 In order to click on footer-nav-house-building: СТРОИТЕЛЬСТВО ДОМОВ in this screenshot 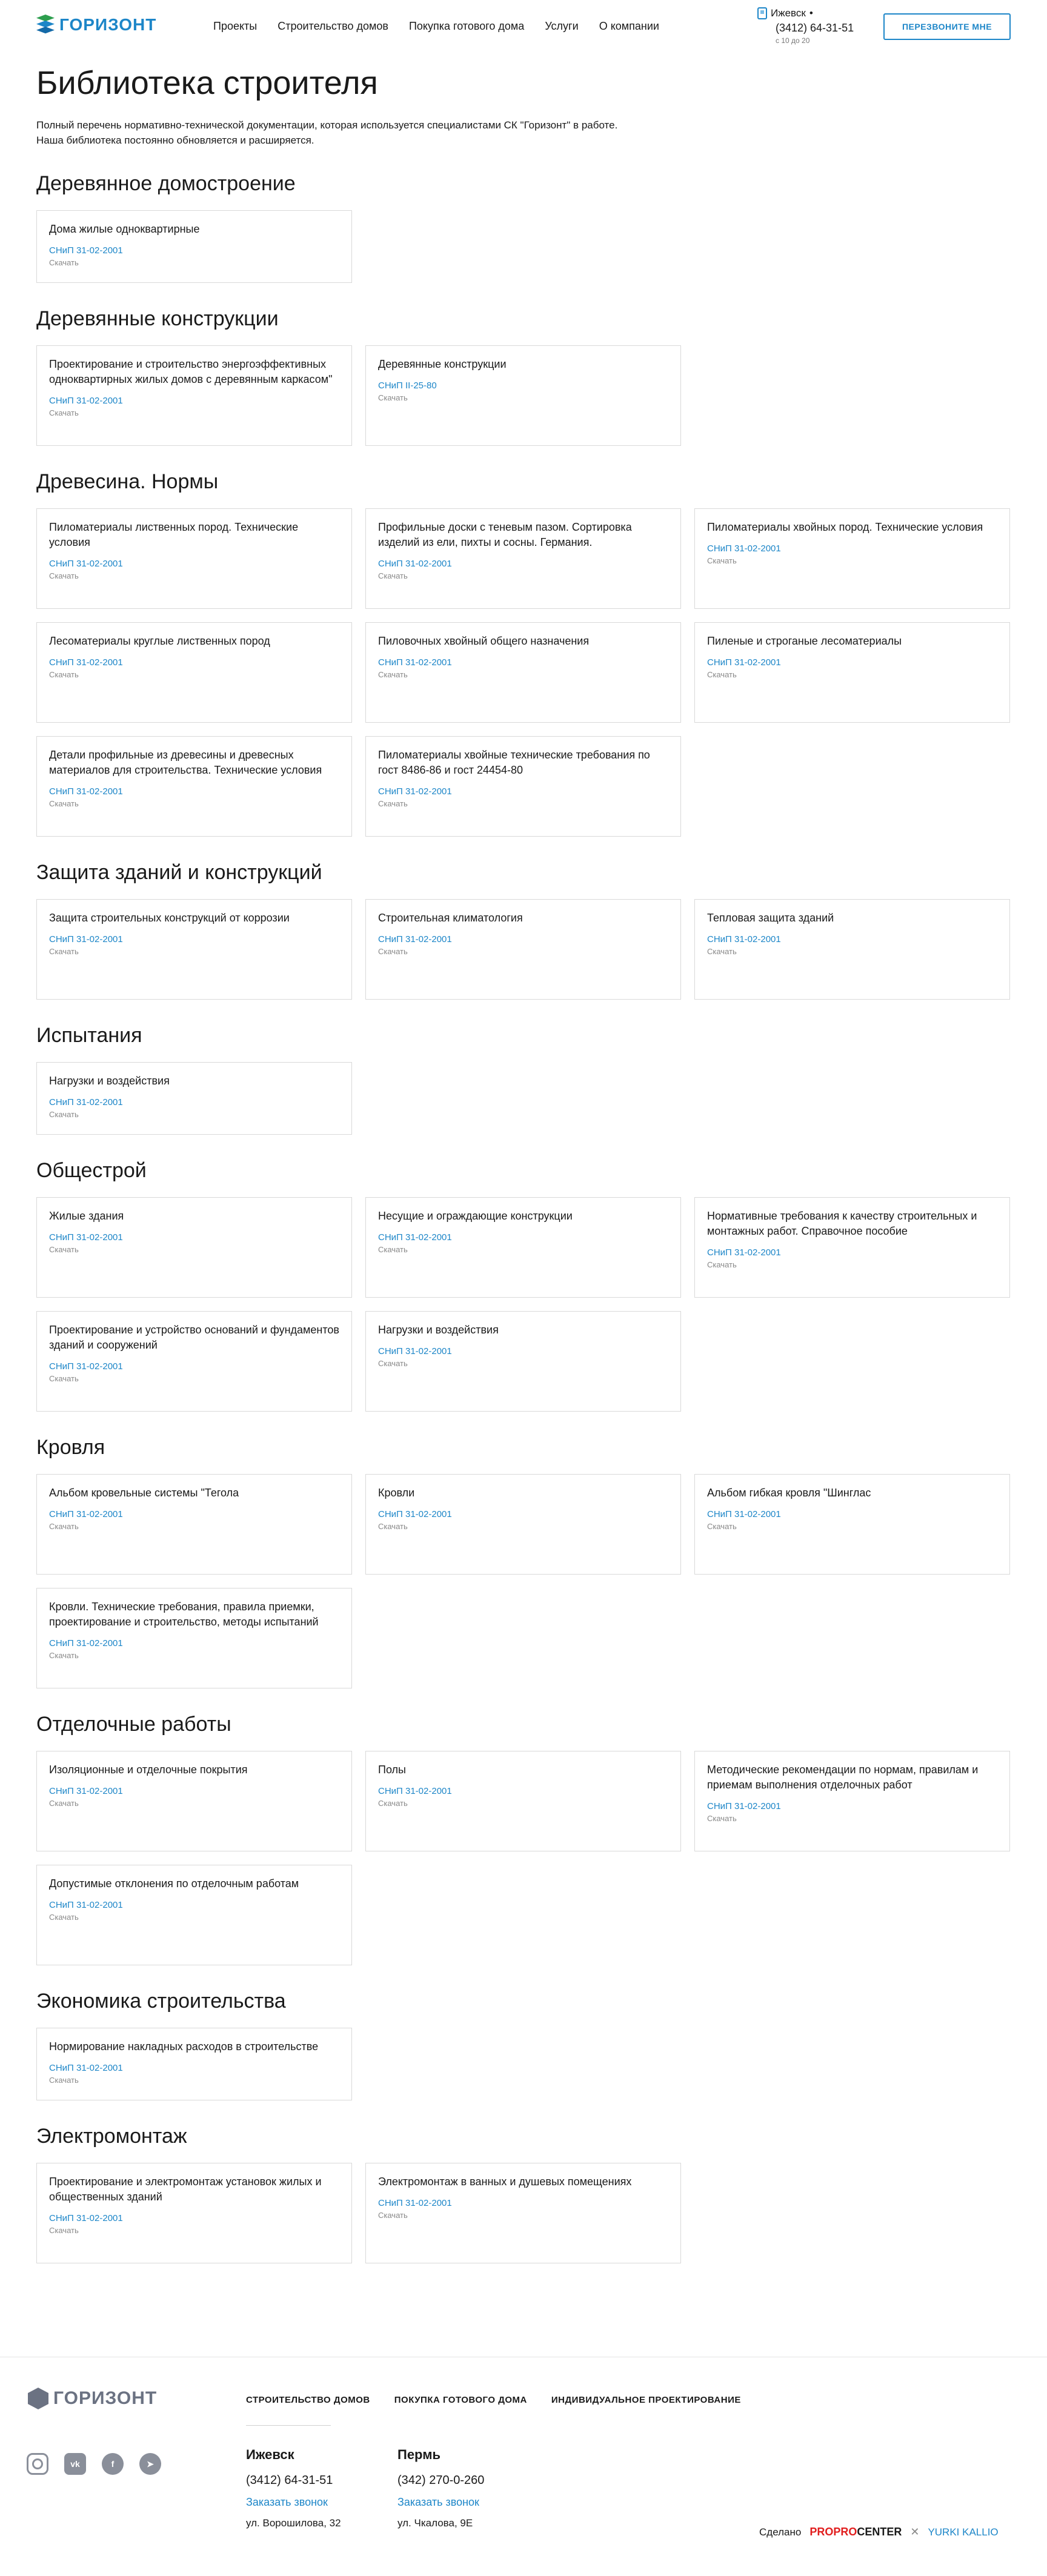, I will do `click(308, 2400)`.